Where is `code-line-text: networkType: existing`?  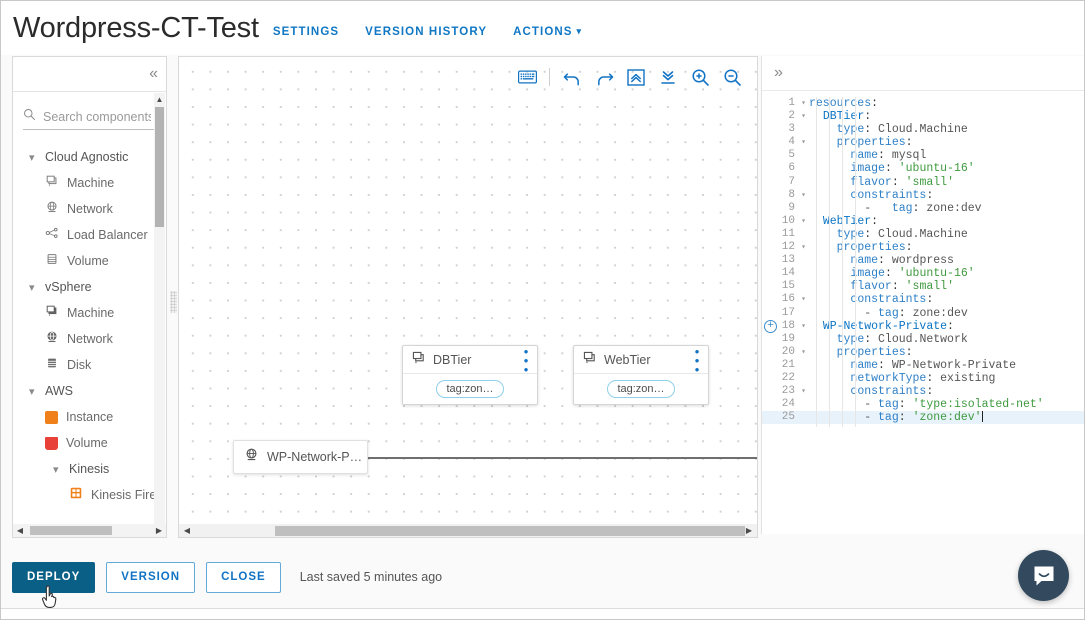 code-line-text: networkType: existing is located at coordinates (923, 378).